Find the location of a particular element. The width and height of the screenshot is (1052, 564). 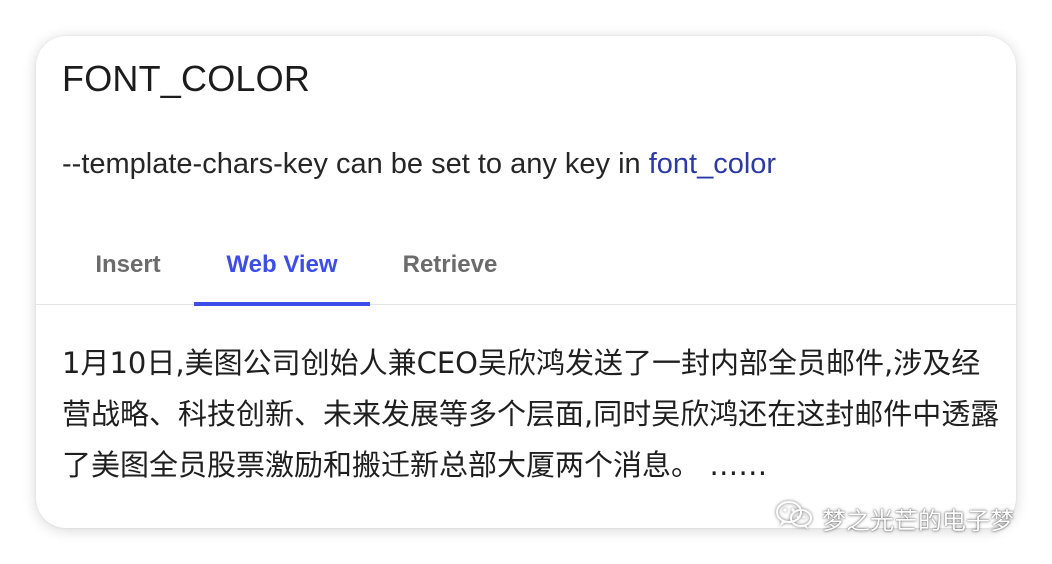

tab-retrieve: Retrieve is located at coordinates (450, 267).